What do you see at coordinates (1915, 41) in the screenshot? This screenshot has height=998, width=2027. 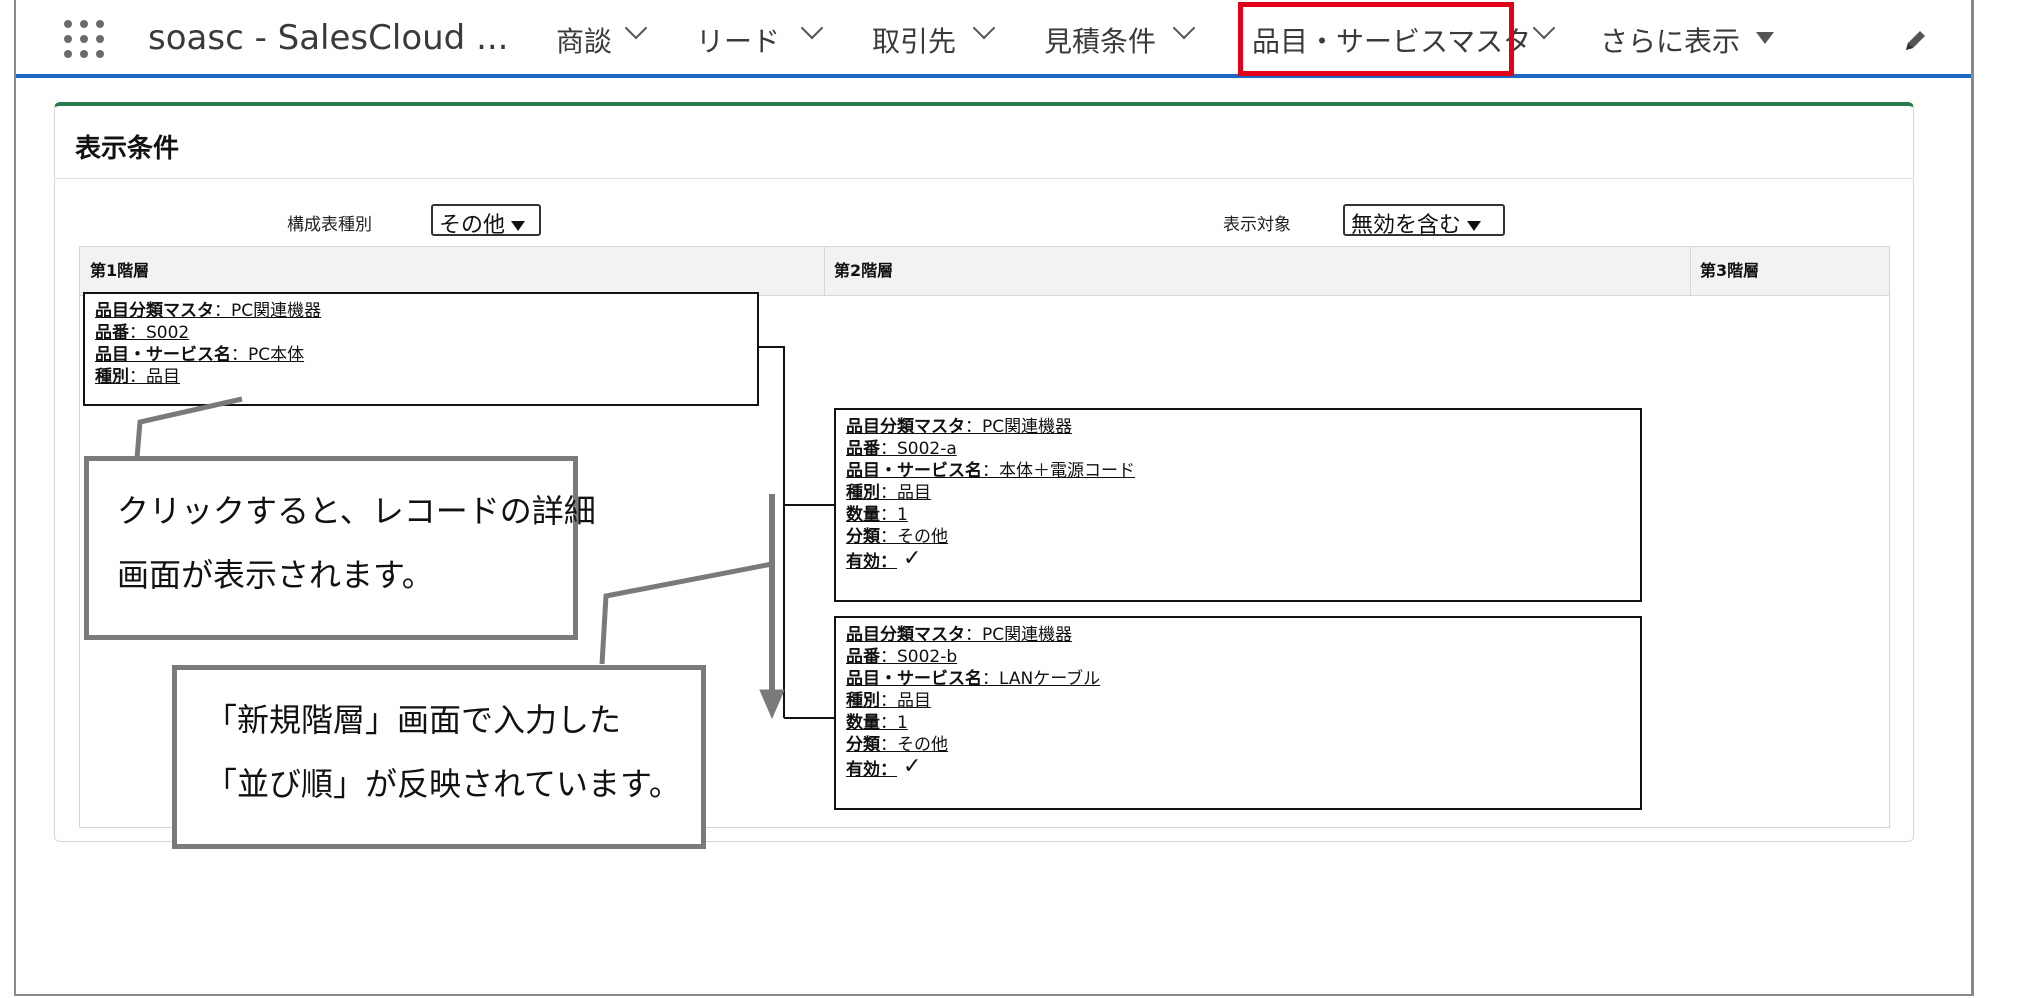 I see `pencil-edit-icon` at bounding box center [1915, 41].